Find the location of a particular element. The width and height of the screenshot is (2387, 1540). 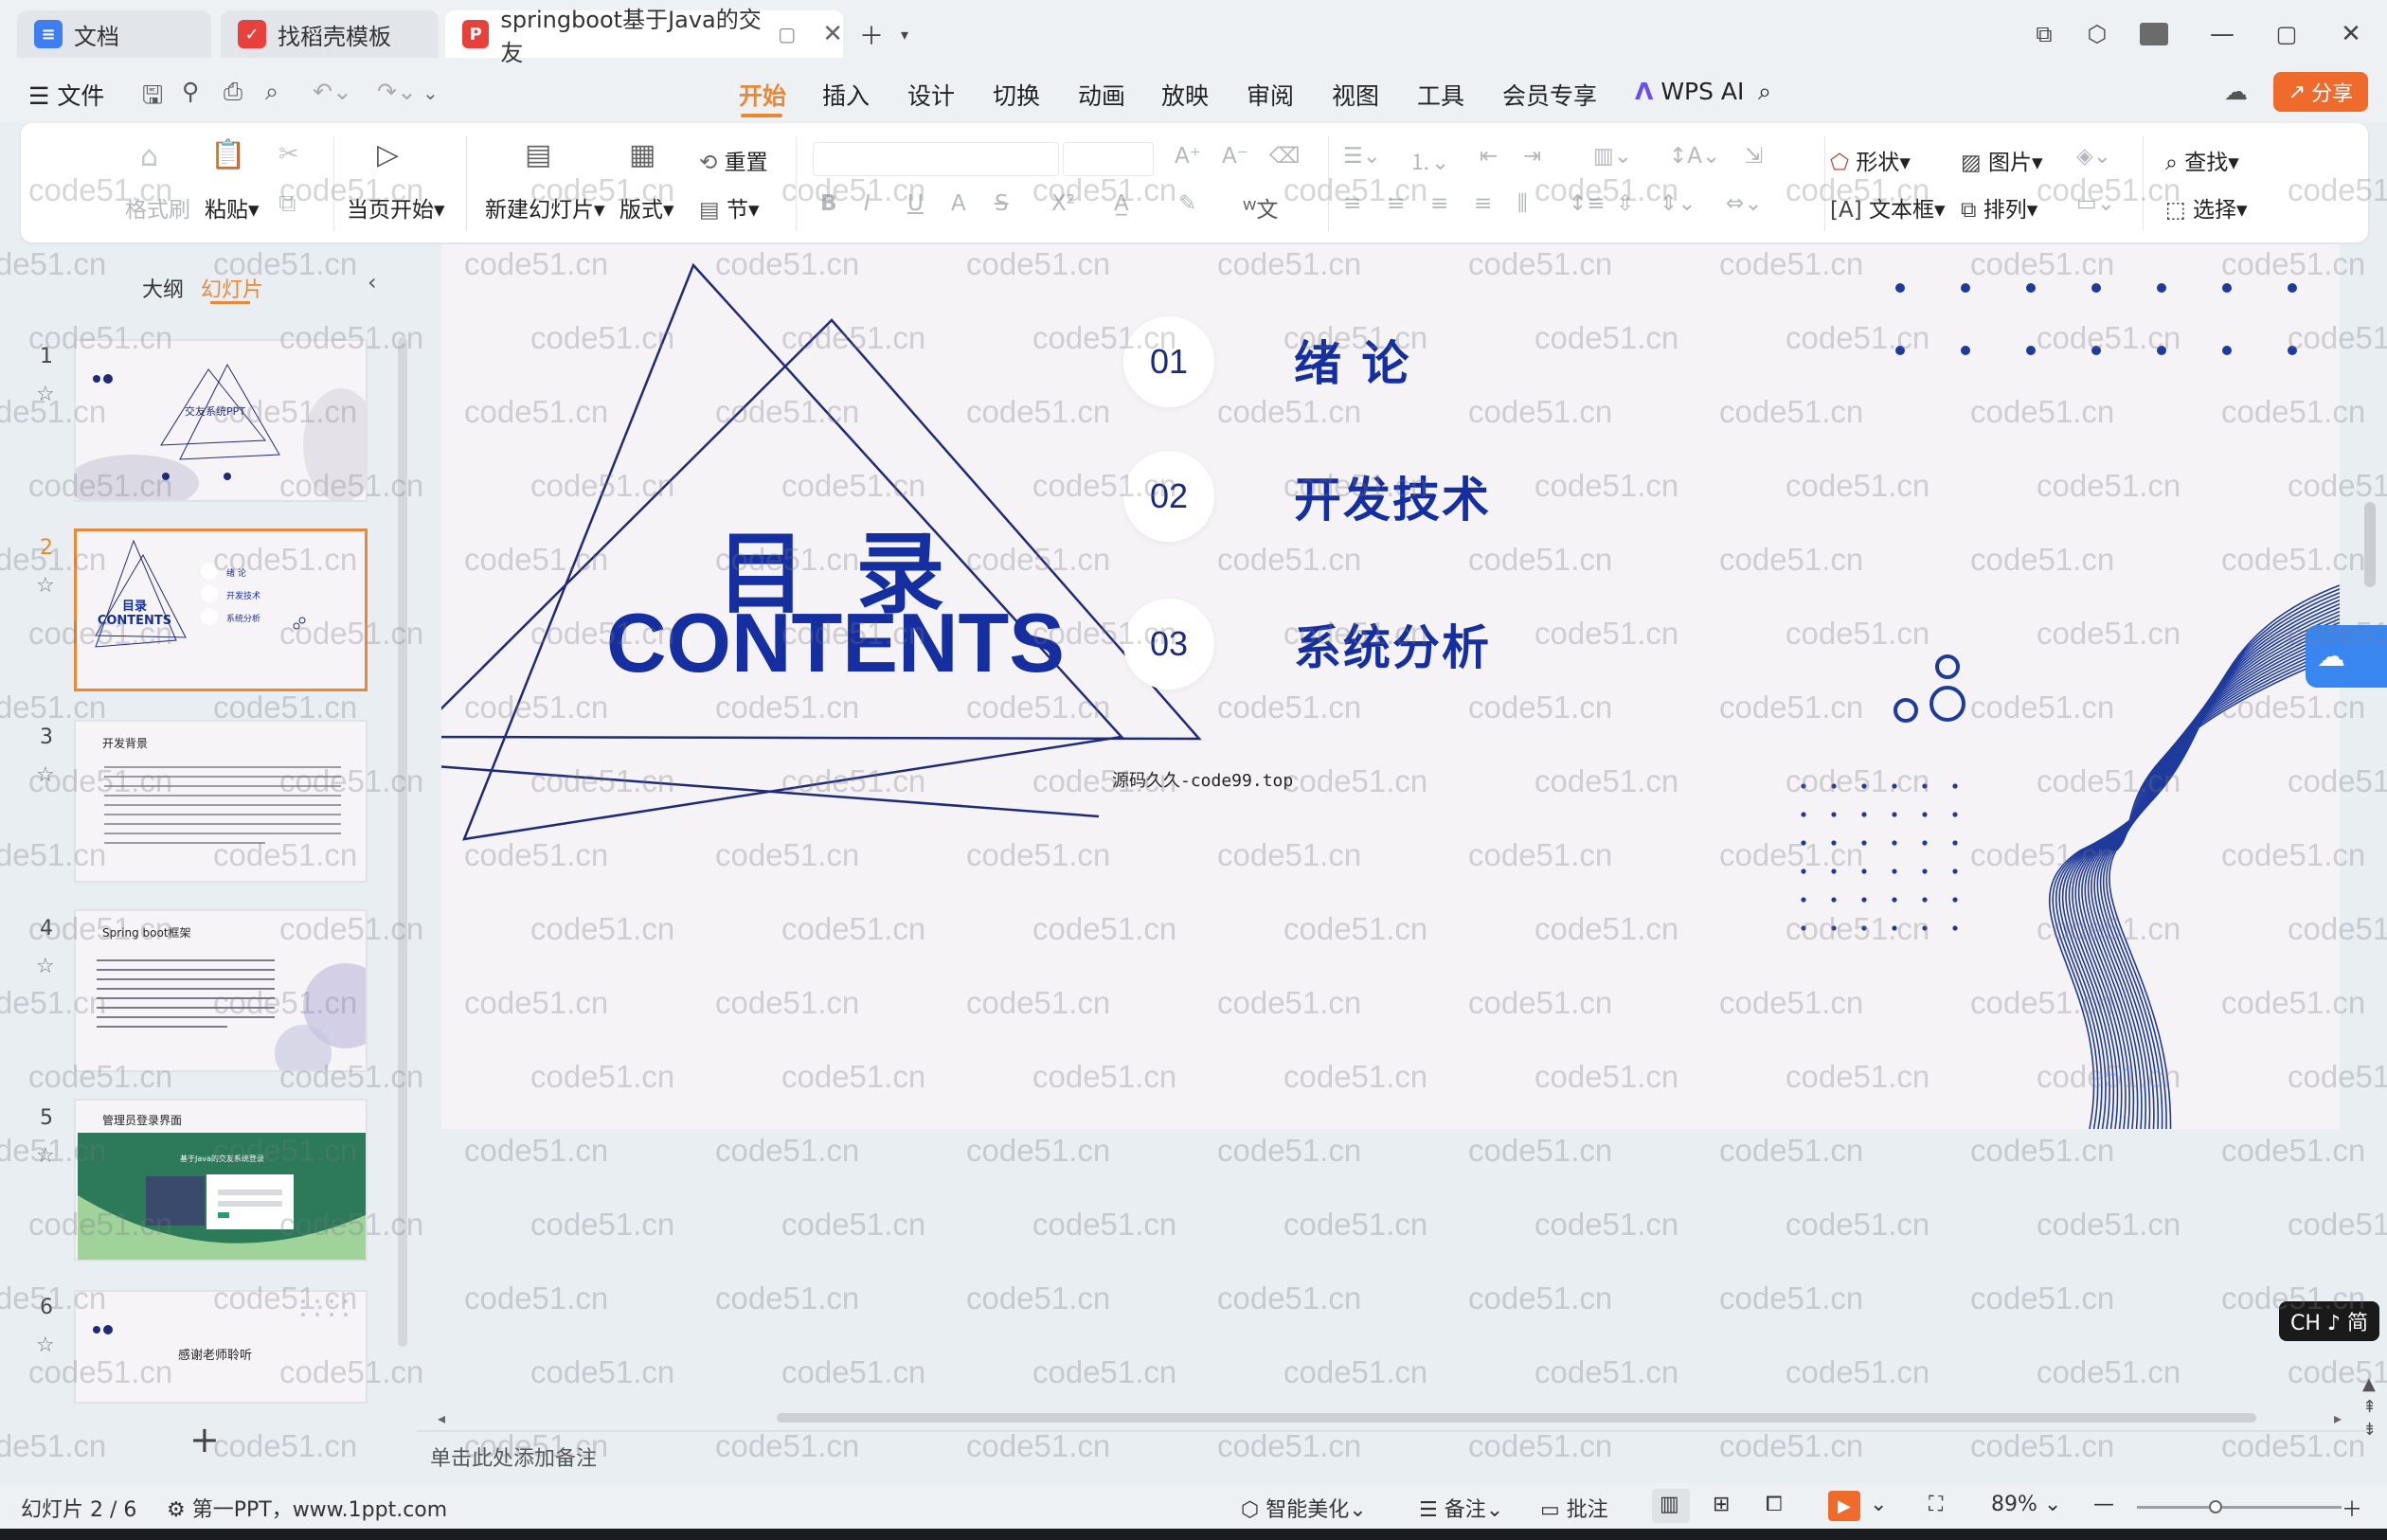

link-icon: ⚲ is located at coordinates (190, 91).